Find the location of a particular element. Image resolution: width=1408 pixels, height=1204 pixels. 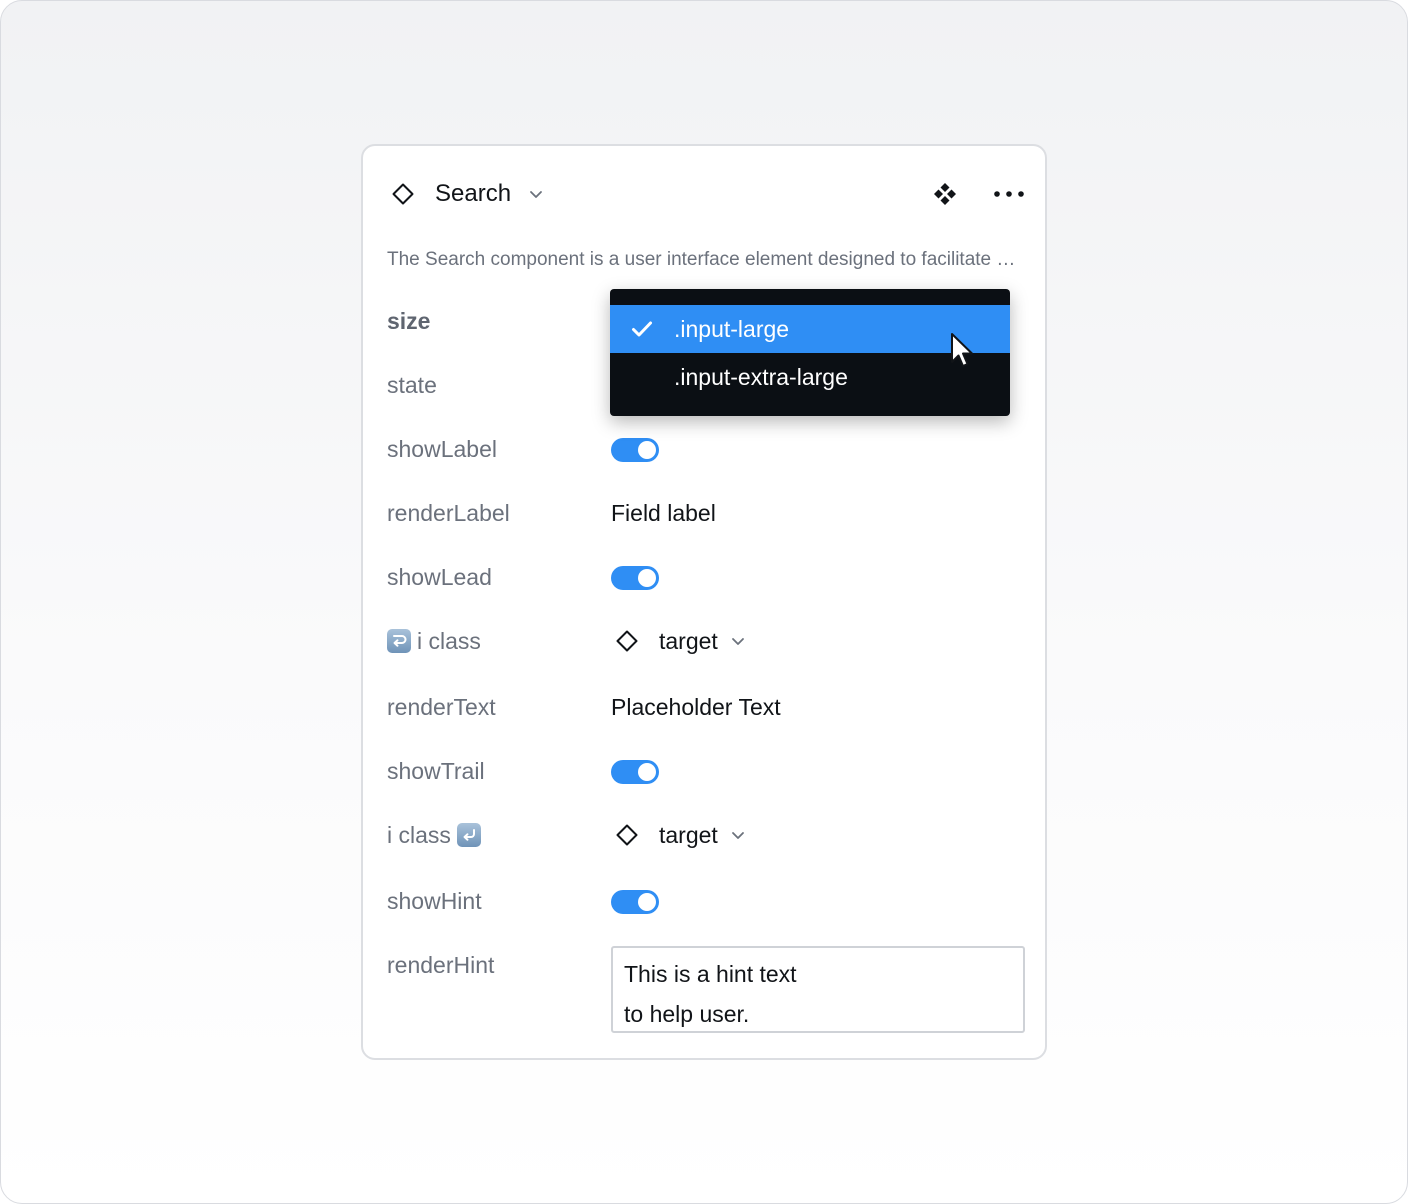

prop-label-renderhint: renderHint is located at coordinates (441, 965).